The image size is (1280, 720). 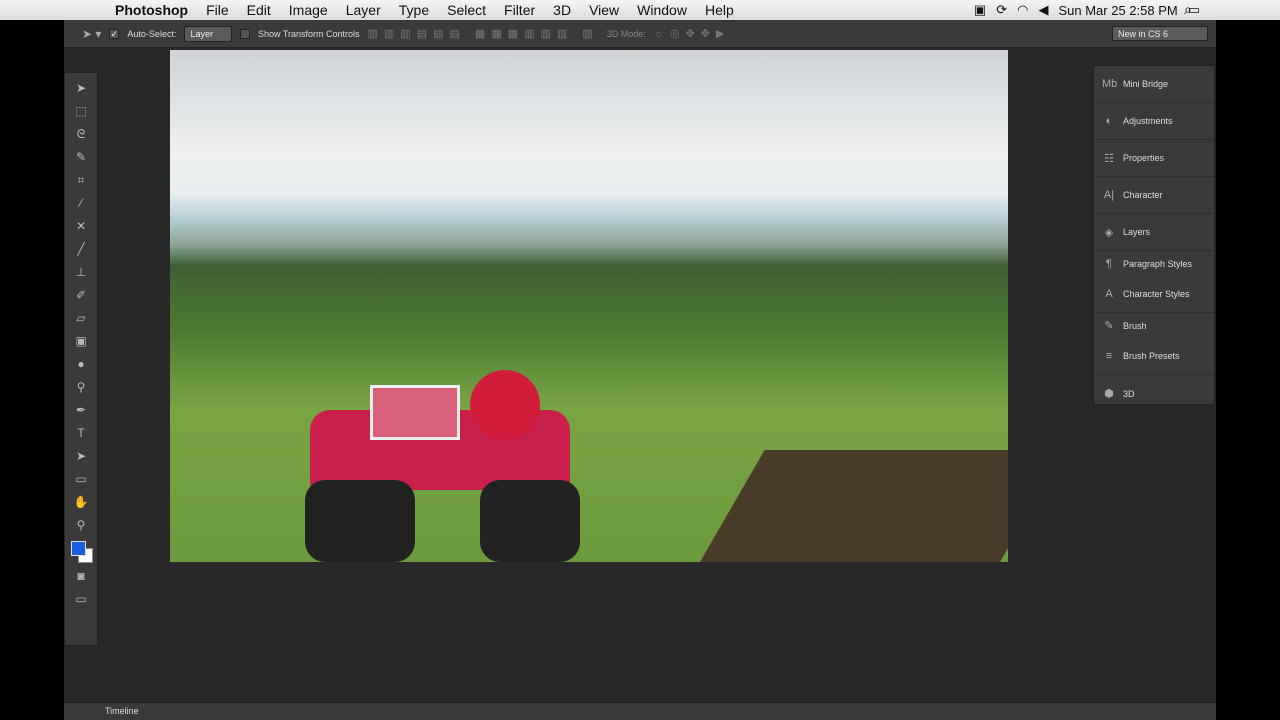 I want to click on blur-tool-icon: ●, so click(x=81, y=364).